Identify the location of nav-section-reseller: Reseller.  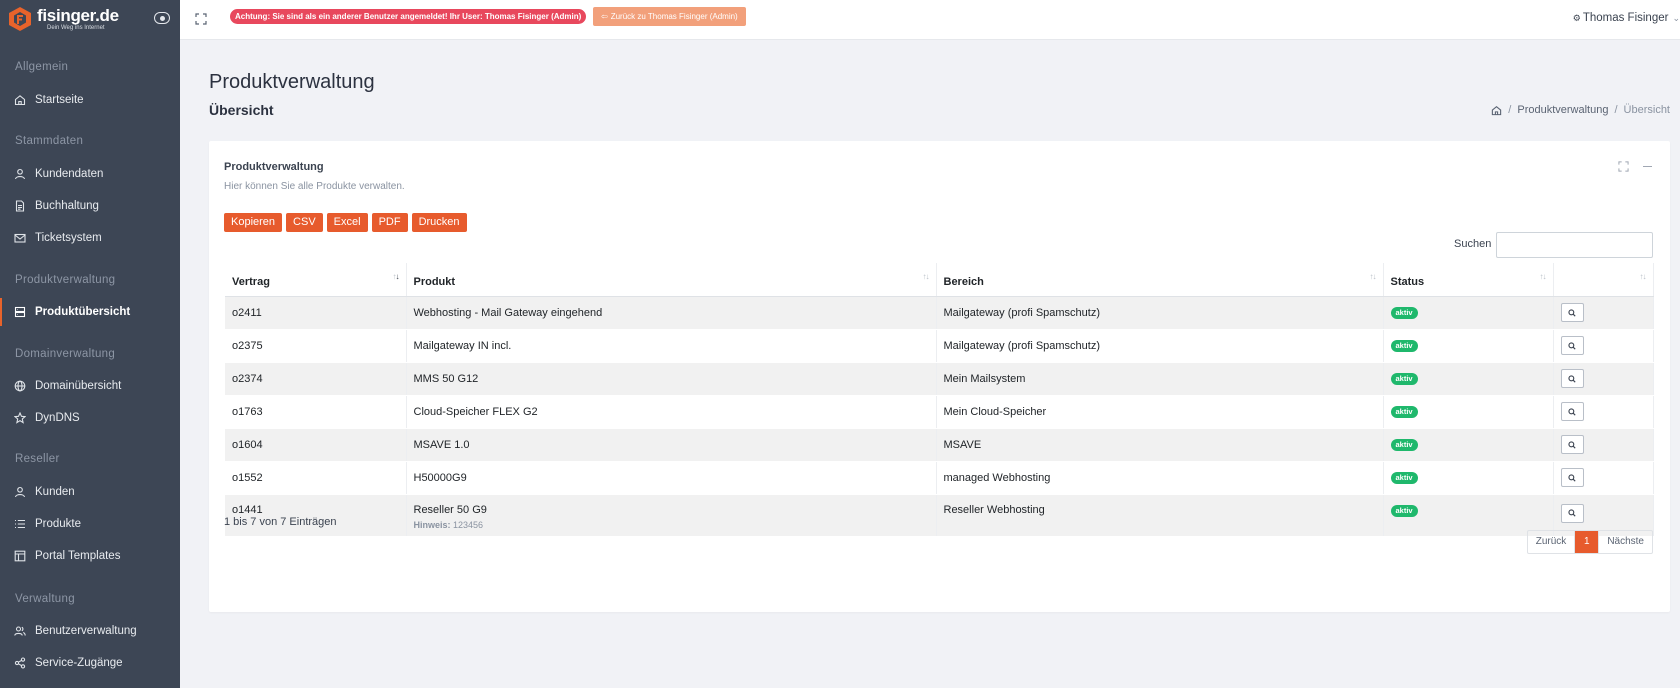
(37, 459).